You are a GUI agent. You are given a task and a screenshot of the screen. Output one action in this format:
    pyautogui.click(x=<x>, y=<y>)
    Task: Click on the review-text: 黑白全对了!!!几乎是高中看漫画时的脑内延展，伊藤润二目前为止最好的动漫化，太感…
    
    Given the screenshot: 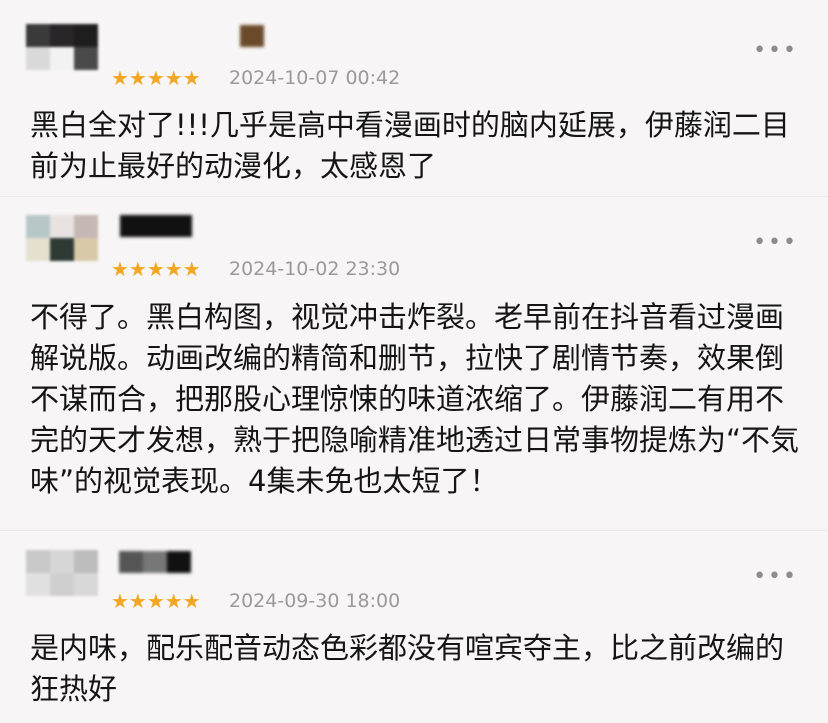 What is the action you would take?
    pyautogui.click(x=410, y=145)
    